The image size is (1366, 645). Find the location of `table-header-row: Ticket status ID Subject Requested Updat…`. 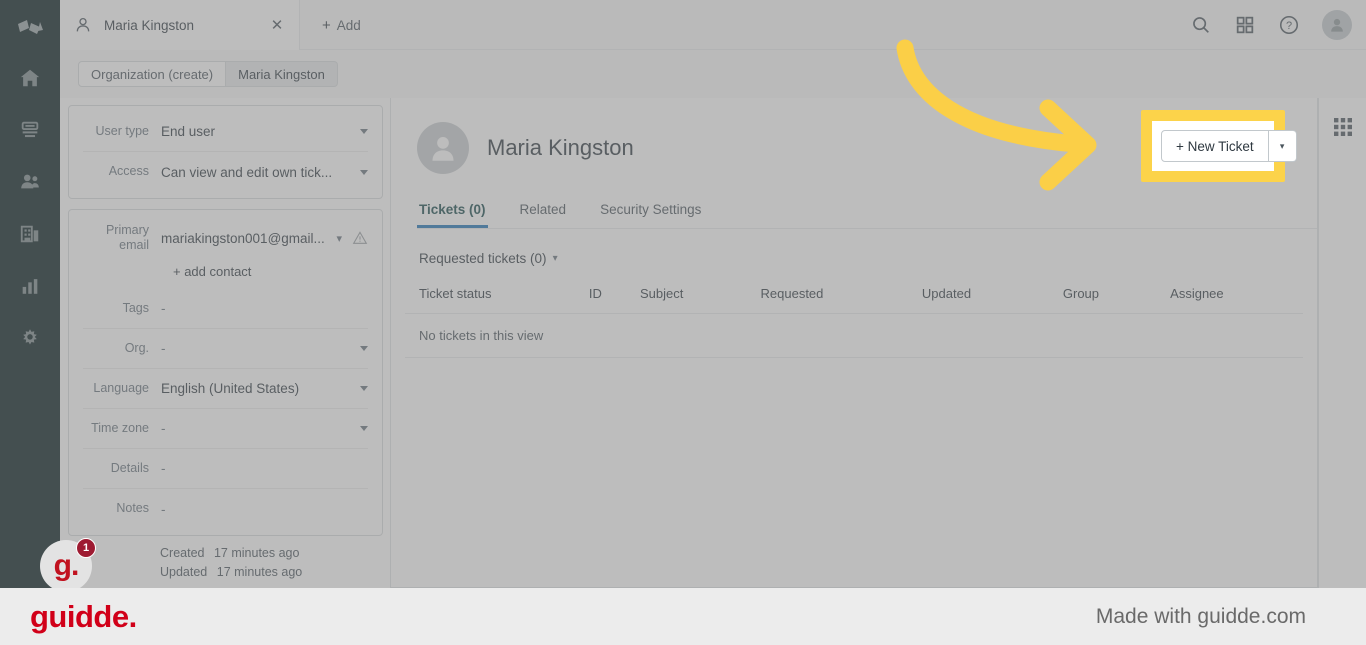

table-header-row: Ticket status ID Subject Requested Updat… is located at coordinates (854, 298).